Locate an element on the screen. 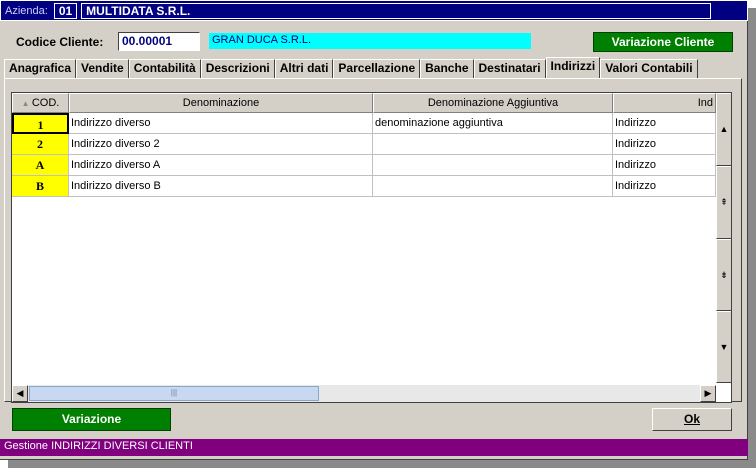 The height and width of the screenshot is (468, 756). horizontal-scrollbar: ◀ ||| ▶ is located at coordinates (364, 393).